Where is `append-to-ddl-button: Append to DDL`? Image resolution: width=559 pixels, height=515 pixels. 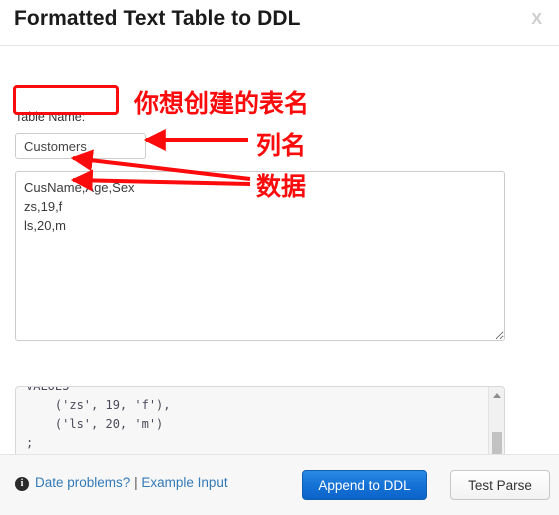
append-to-ddl-button: Append to DDL is located at coordinates (364, 485).